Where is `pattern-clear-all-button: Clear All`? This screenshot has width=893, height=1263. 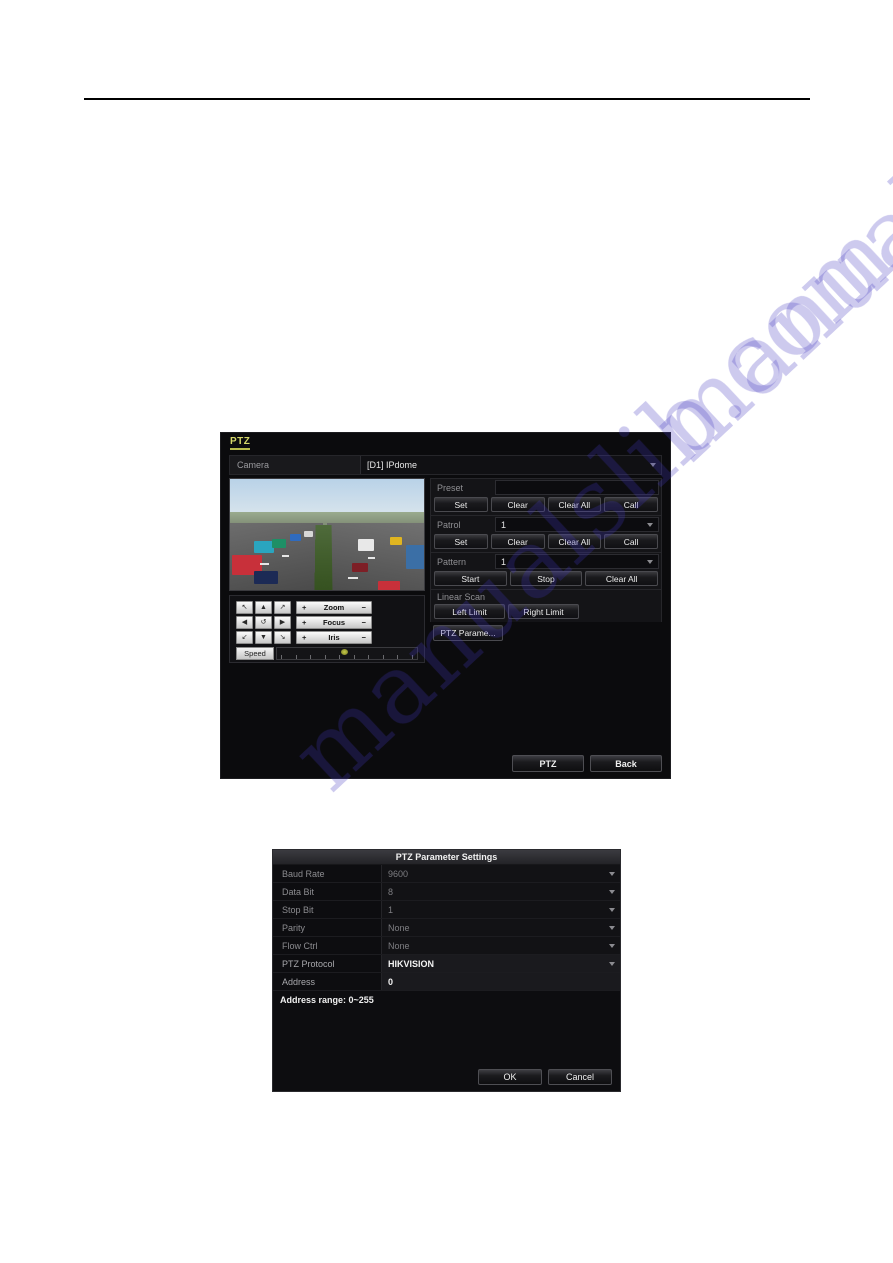
pattern-clear-all-button: Clear All is located at coordinates (622, 578).